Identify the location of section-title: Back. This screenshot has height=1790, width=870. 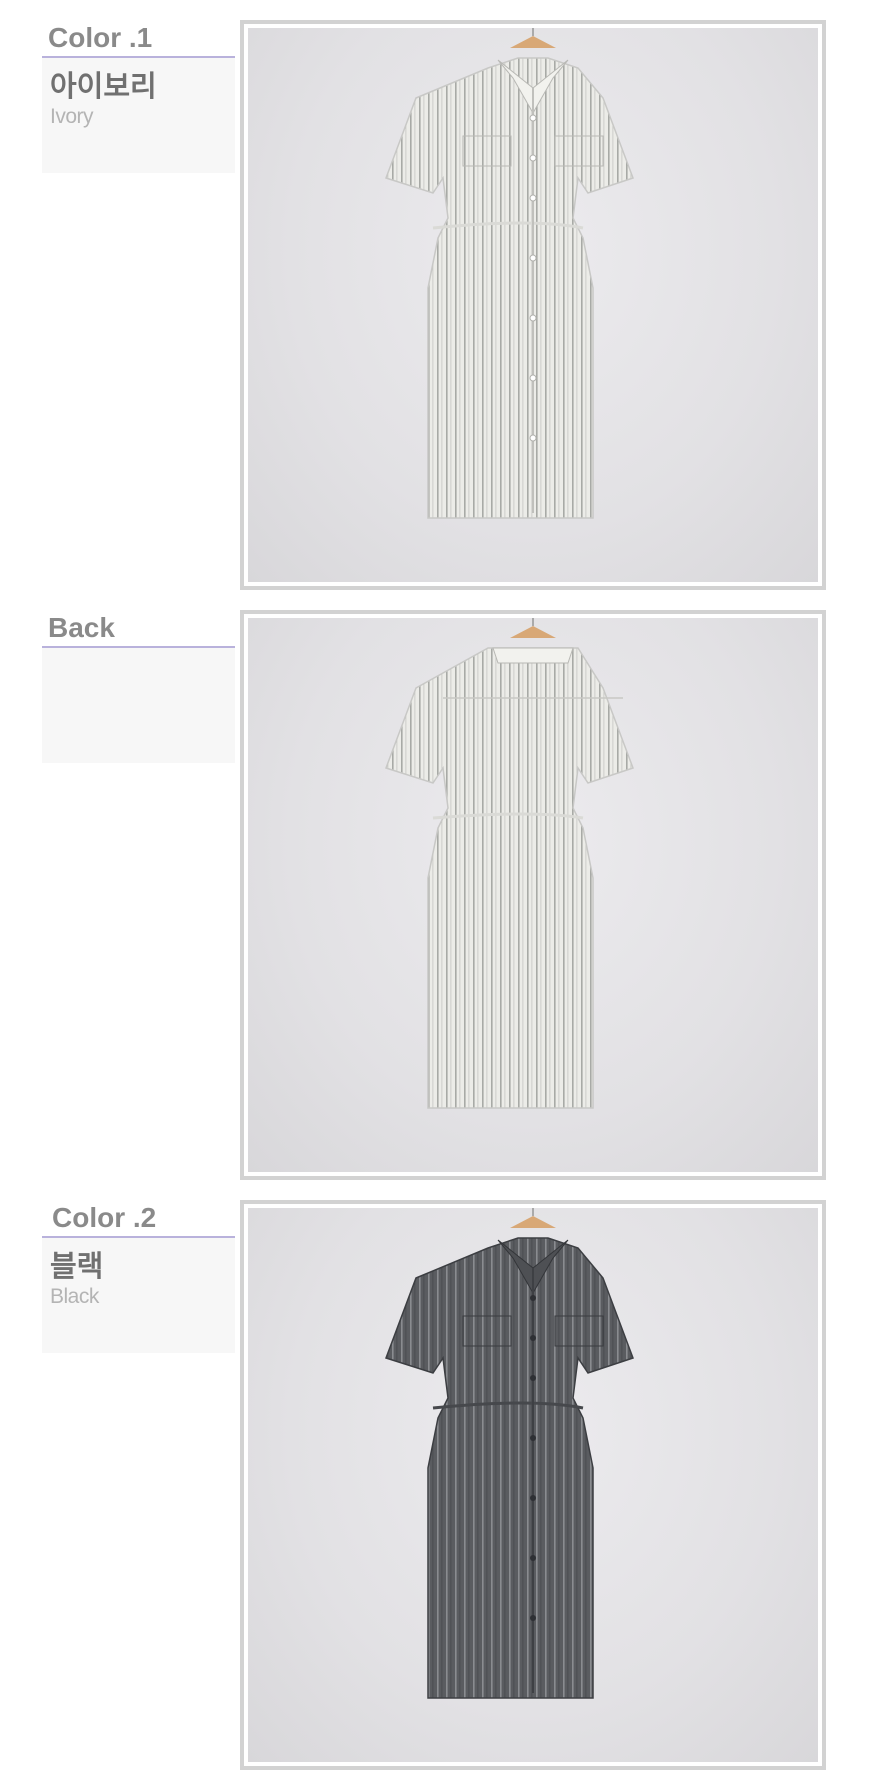
(138, 629).